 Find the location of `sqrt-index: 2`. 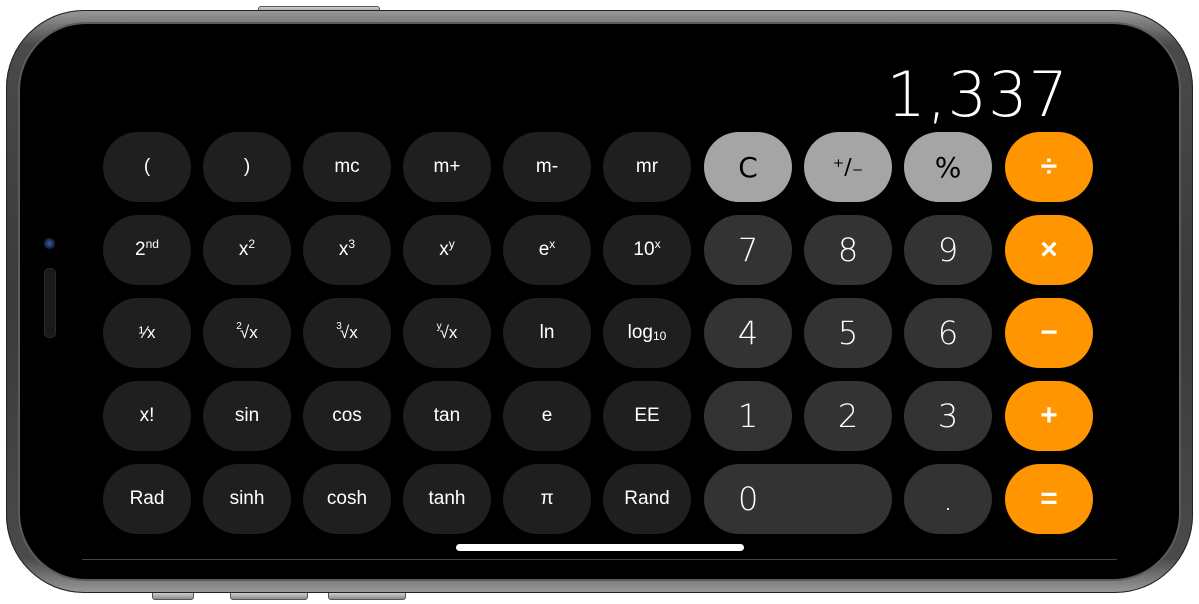

sqrt-index: 2 is located at coordinates (239, 326).